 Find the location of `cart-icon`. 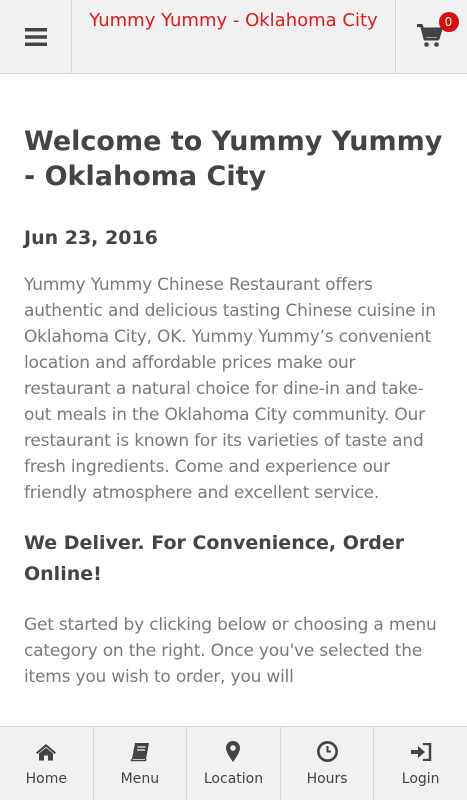

cart-icon is located at coordinates (429, 35).